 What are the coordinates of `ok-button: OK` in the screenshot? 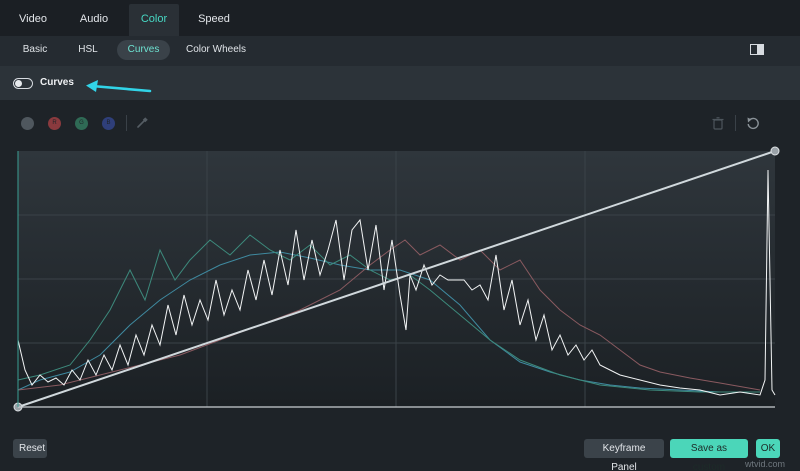 It's located at (768, 448).